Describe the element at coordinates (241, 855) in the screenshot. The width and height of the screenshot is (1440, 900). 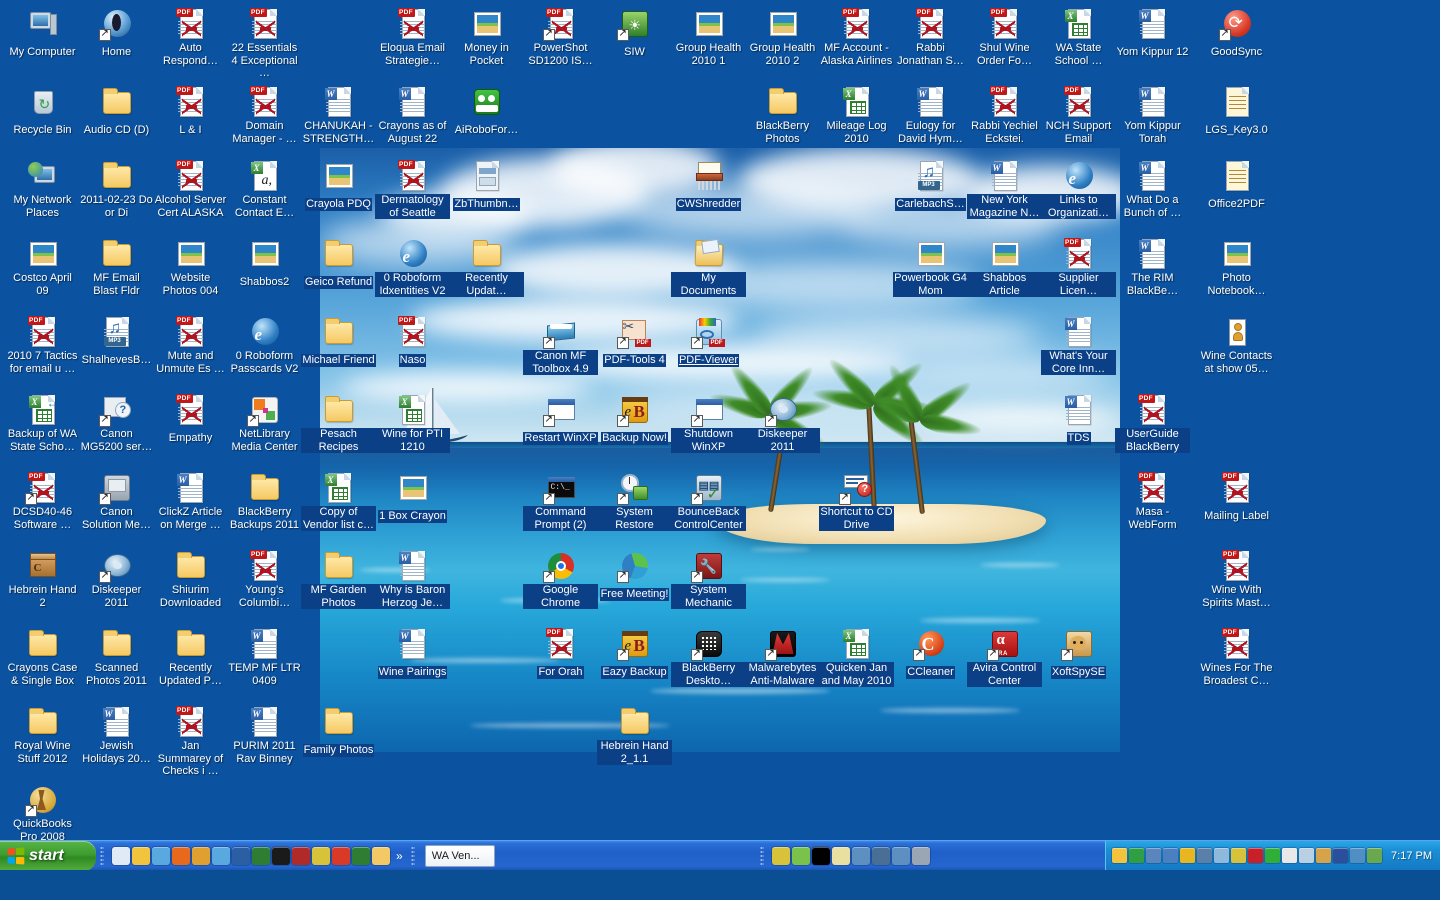
I see `word-icon` at that location.